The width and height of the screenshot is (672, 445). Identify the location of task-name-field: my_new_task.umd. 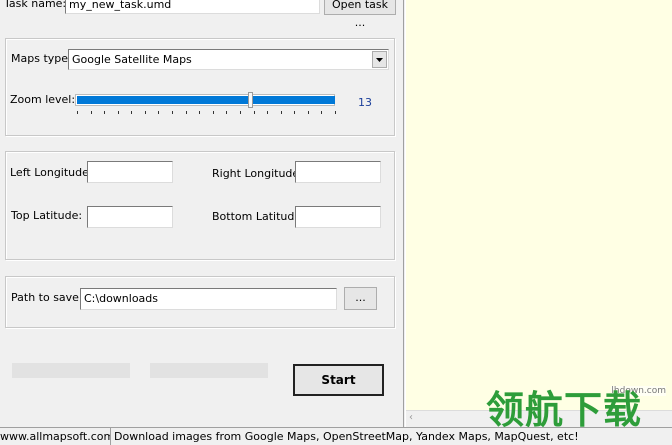
(192, 7).